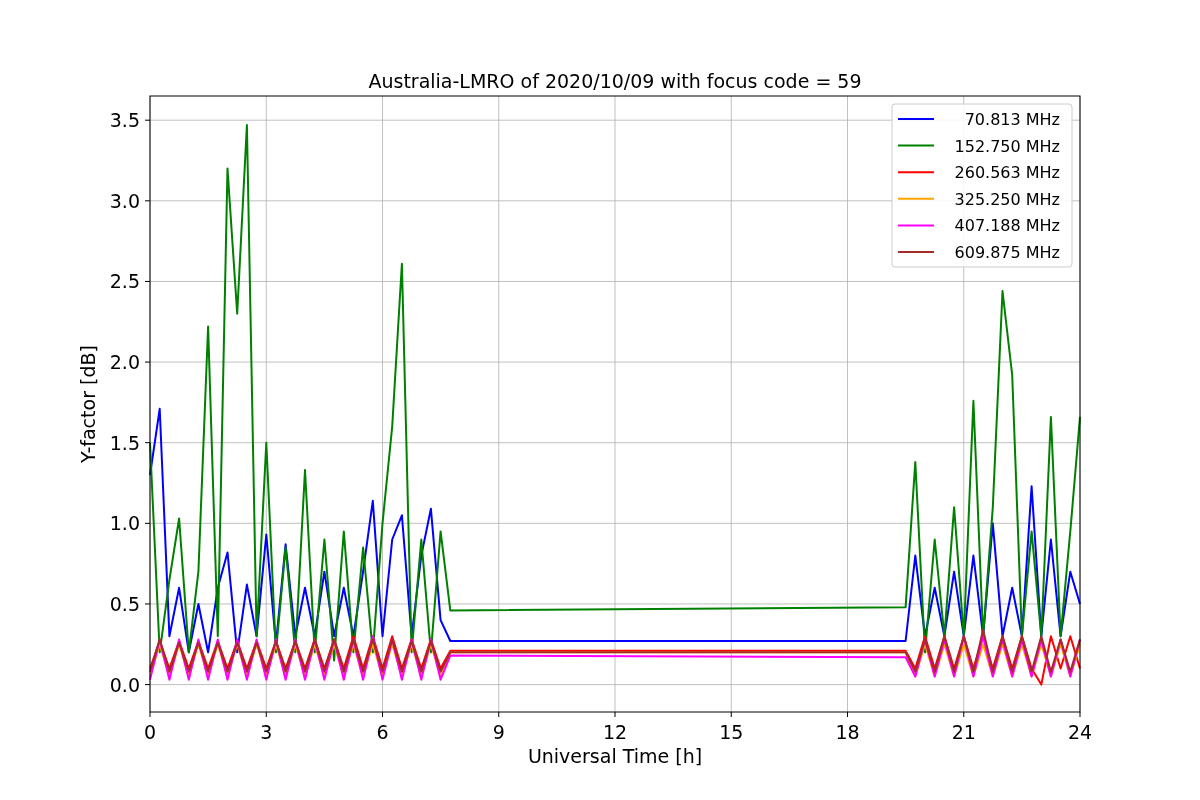 The width and height of the screenshot is (1200, 800). What do you see at coordinates (88, 404) in the screenshot?
I see `y-axis-label: Y-factor [dB]` at bounding box center [88, 404].